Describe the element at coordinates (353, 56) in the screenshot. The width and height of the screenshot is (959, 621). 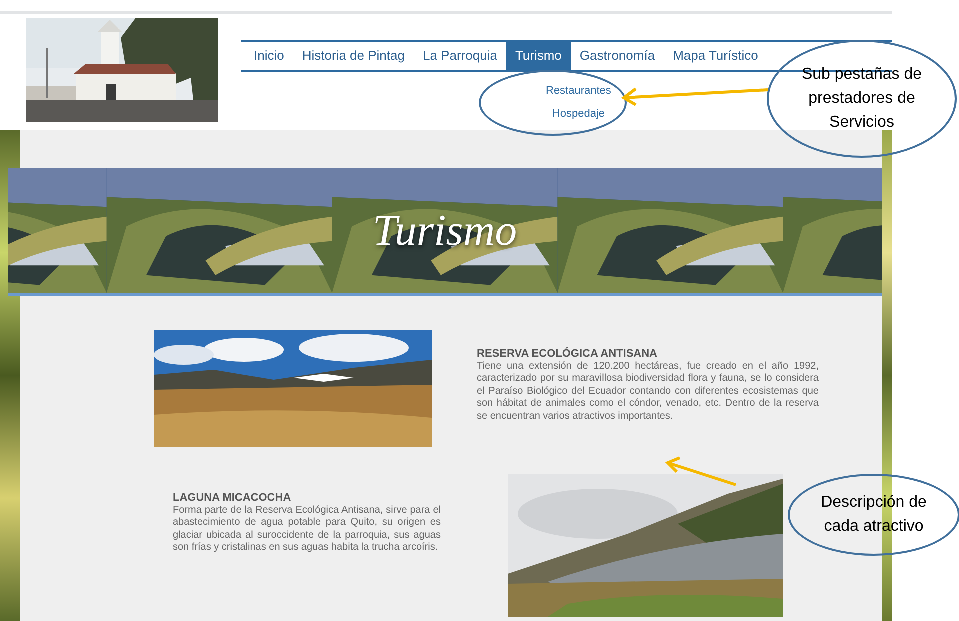
I see `nav-tab: Historia de Pintag` at that location.